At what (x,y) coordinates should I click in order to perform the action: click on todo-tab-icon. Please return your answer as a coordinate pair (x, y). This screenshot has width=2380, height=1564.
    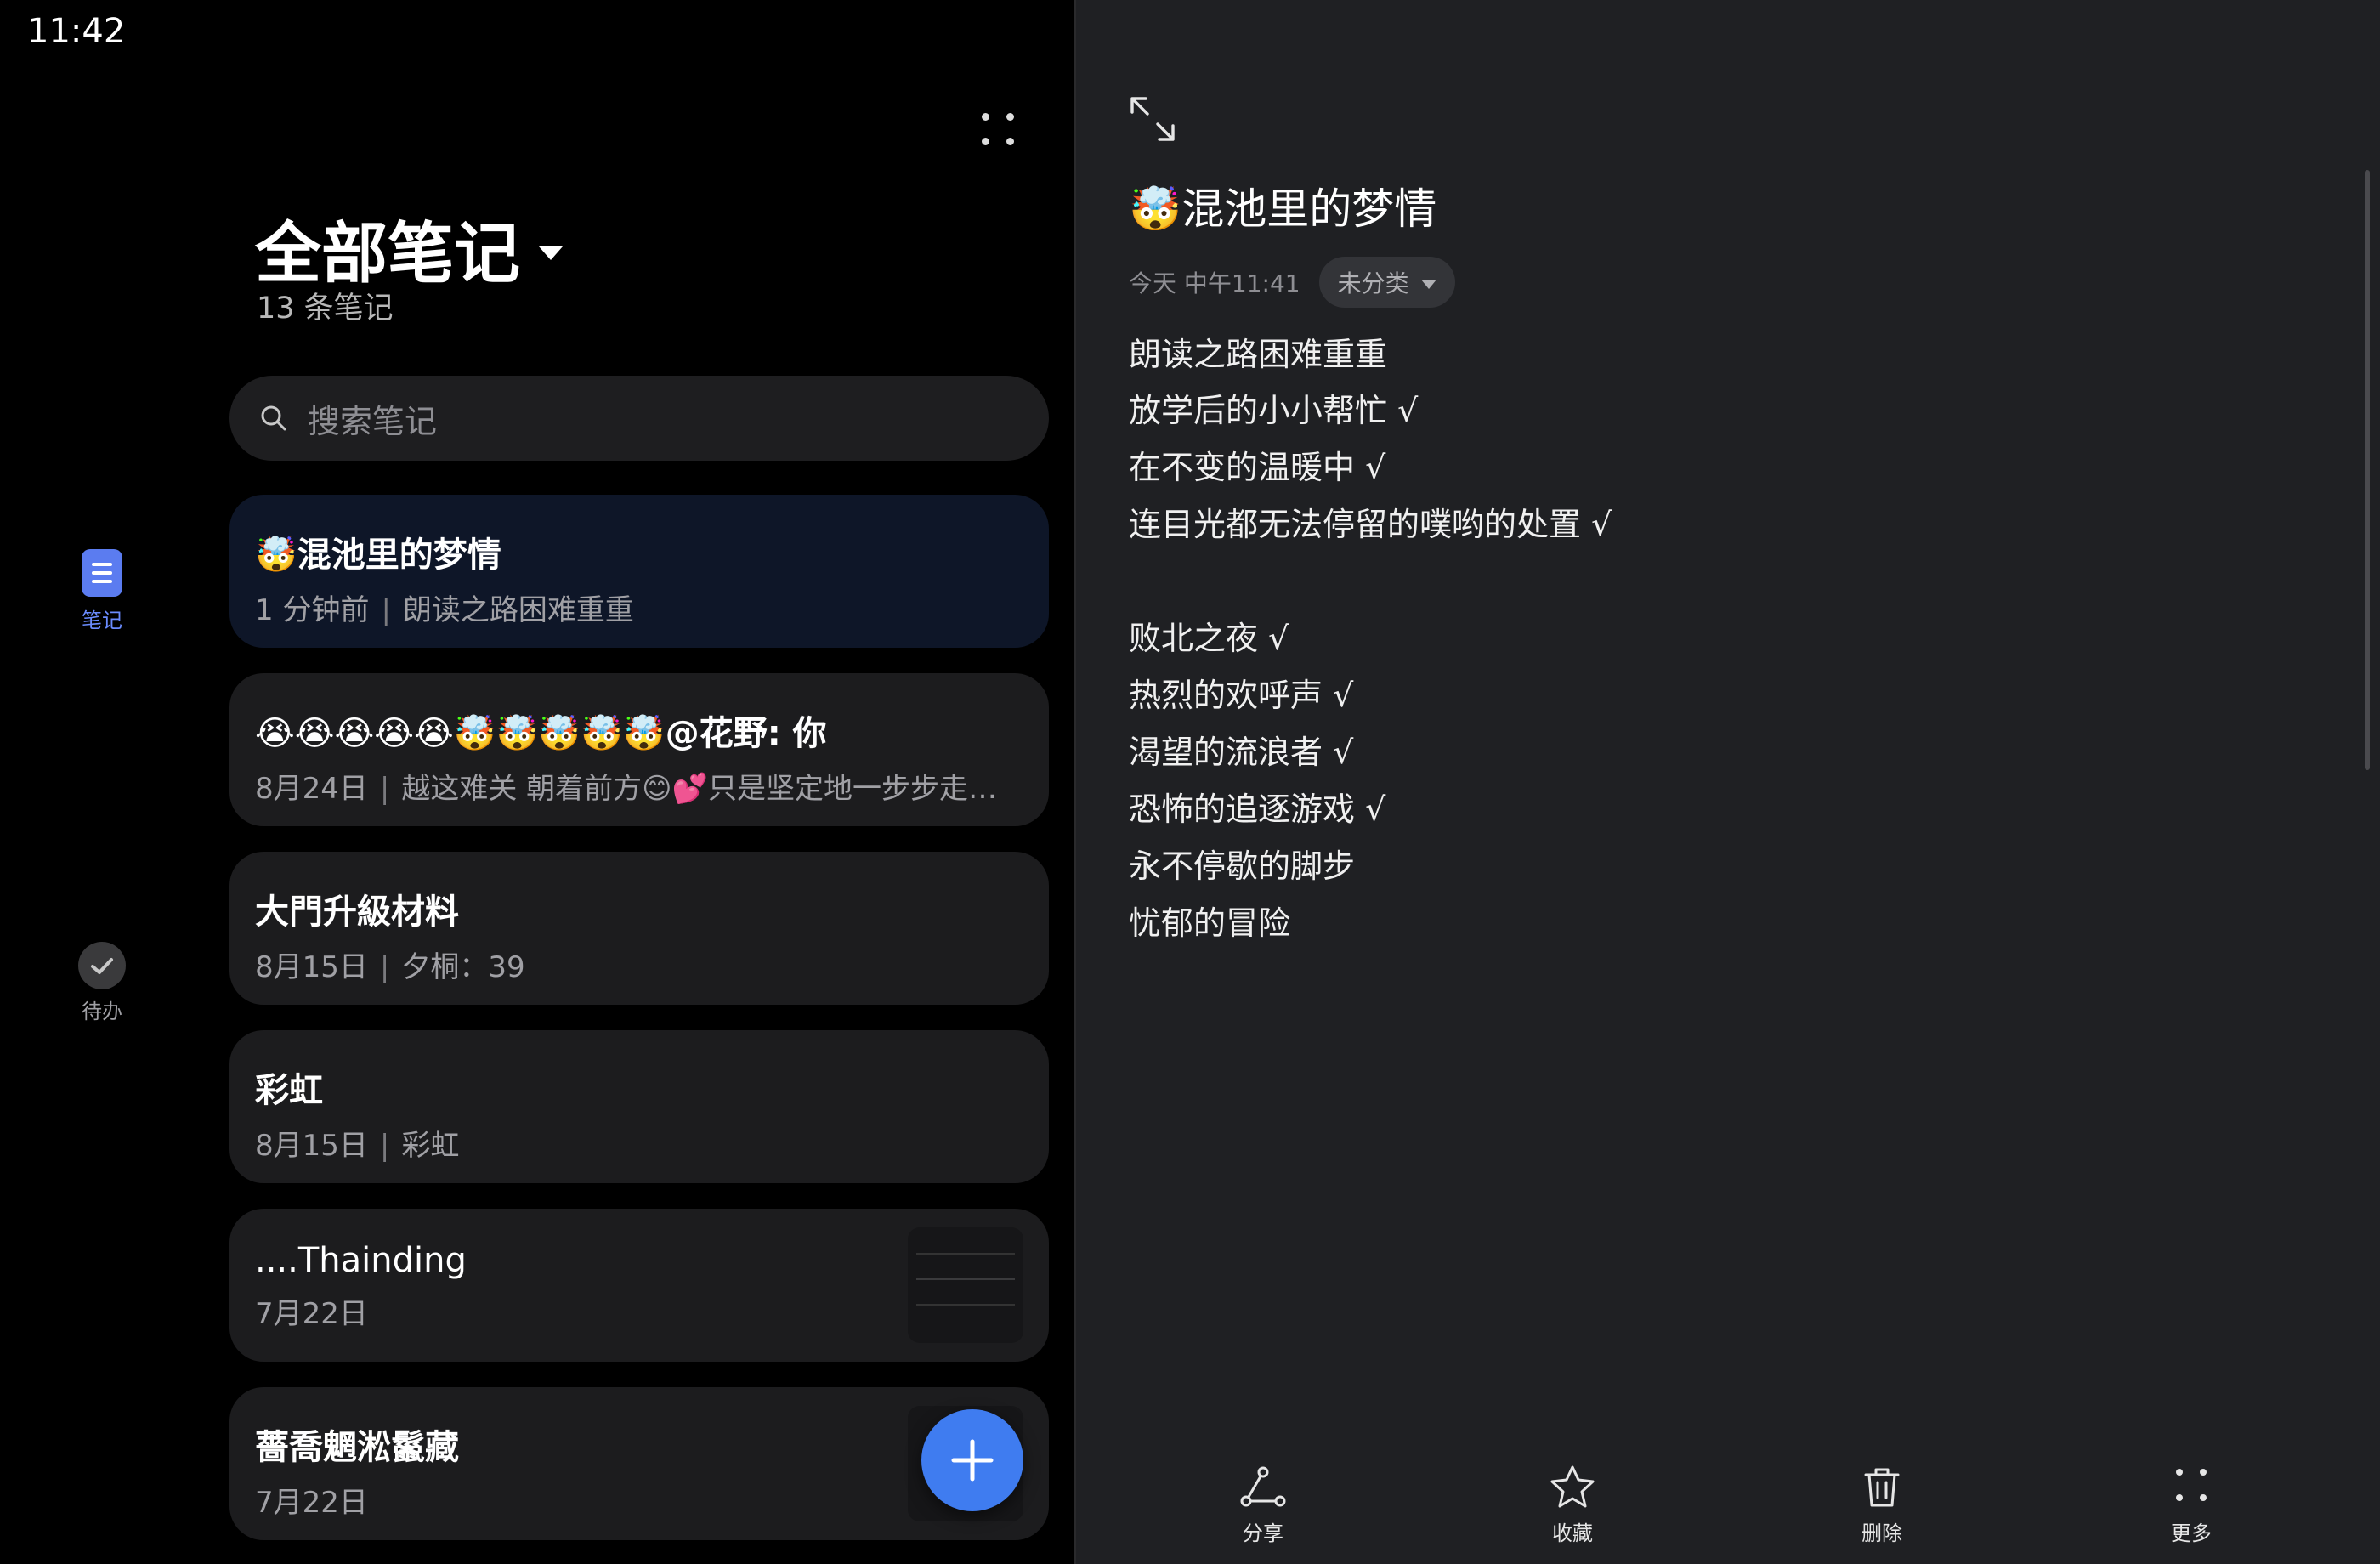
    Looking at the image, I should click on (102, 966).